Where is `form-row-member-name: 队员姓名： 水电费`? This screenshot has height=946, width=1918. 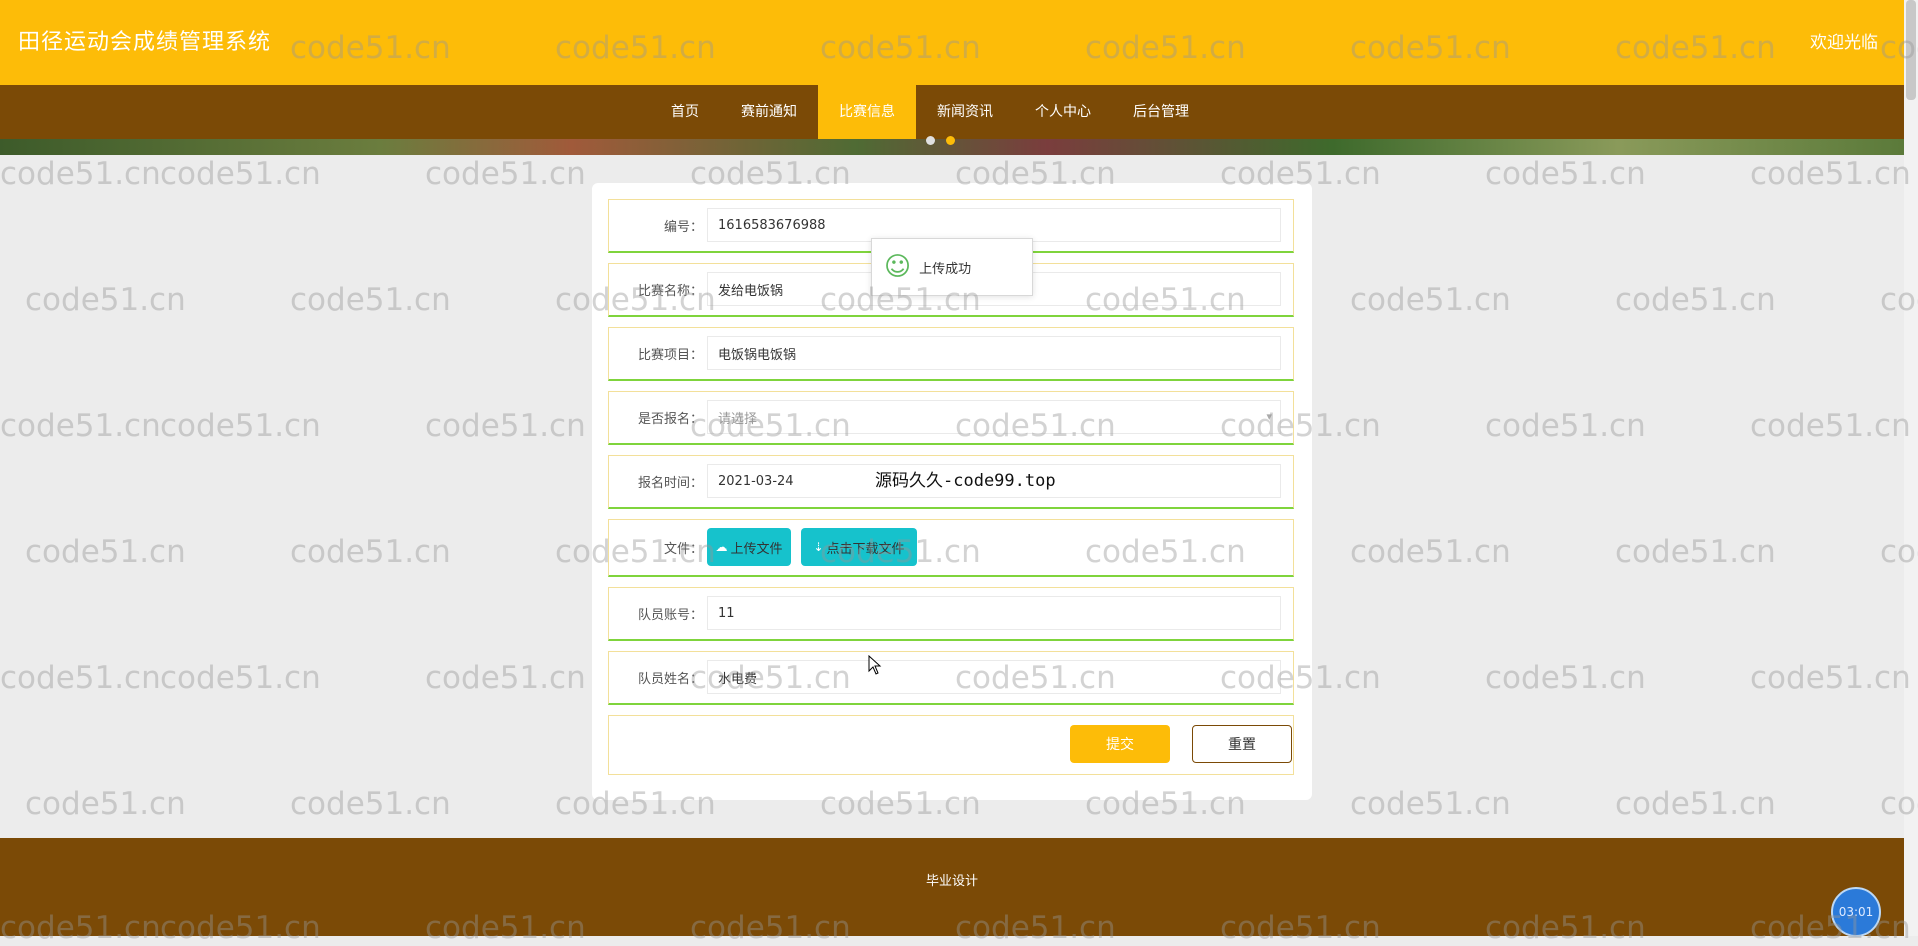 form-row-member-name: 队员姓名： 水电费 is located at coordinates (951, 678).